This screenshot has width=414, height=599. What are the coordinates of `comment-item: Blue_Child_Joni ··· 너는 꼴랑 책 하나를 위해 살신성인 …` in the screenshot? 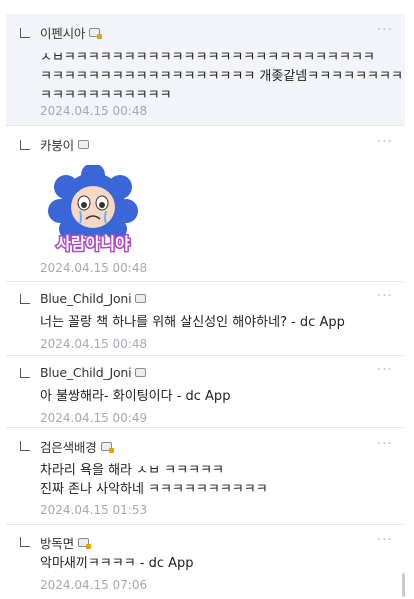 It's located at (205, 319).